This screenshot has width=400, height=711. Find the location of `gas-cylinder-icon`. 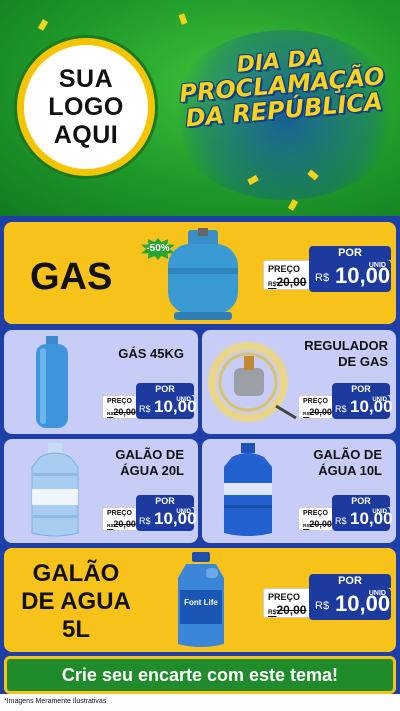

gas-cylinder-icon is located at coordinates (203, 274).